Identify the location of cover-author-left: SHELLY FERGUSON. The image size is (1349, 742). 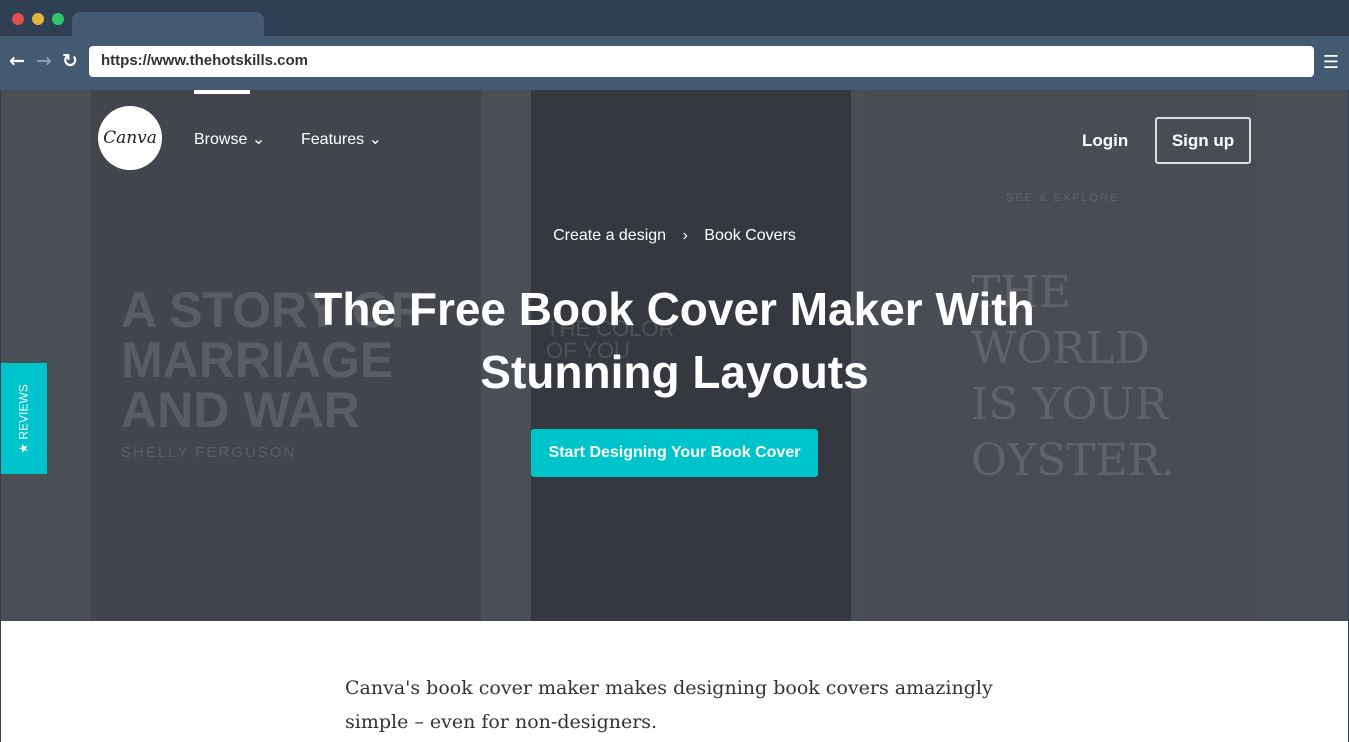
(209, 452).